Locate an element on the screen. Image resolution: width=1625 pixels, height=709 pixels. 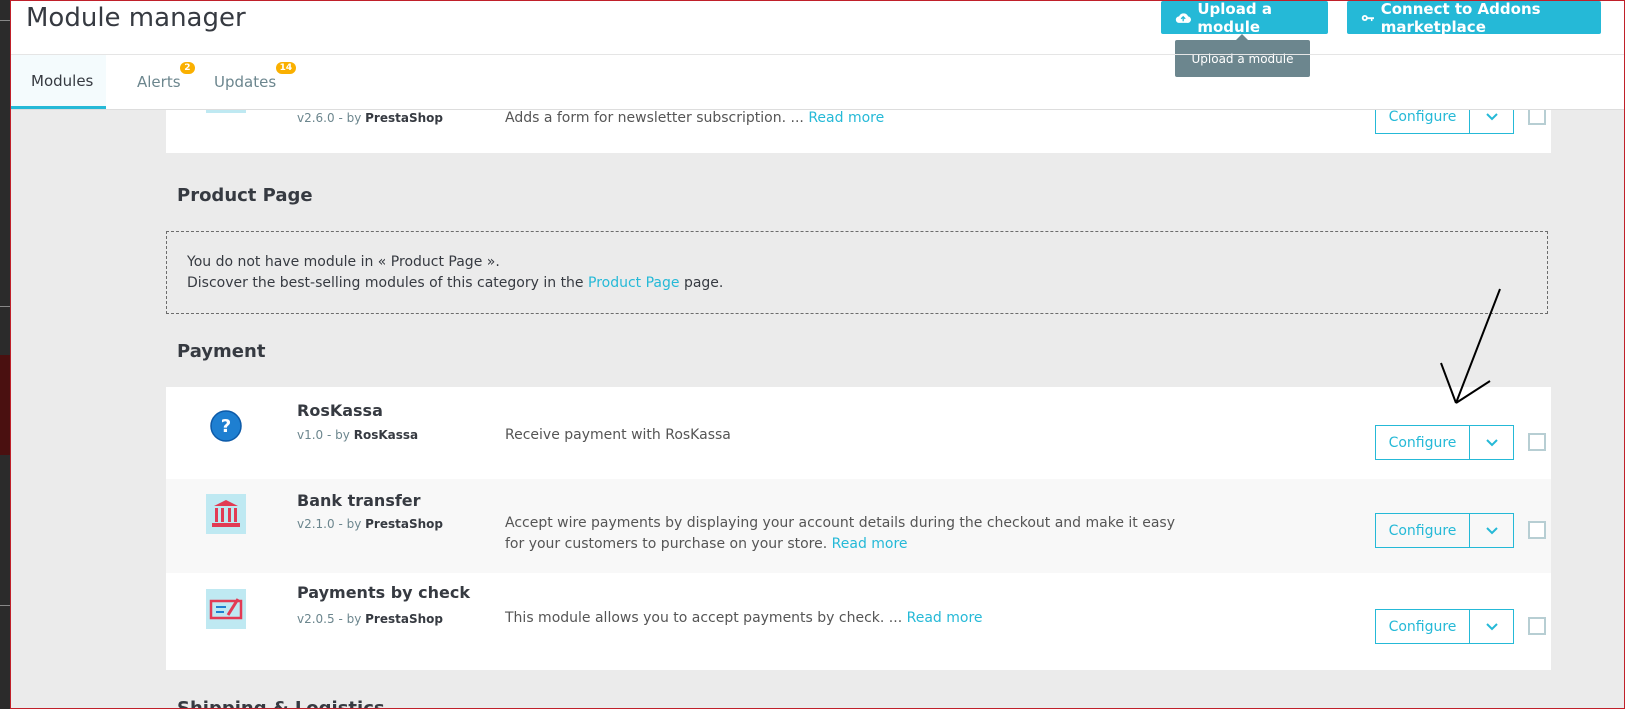
tab-modules: Modules is located at coordinates (58, 82).